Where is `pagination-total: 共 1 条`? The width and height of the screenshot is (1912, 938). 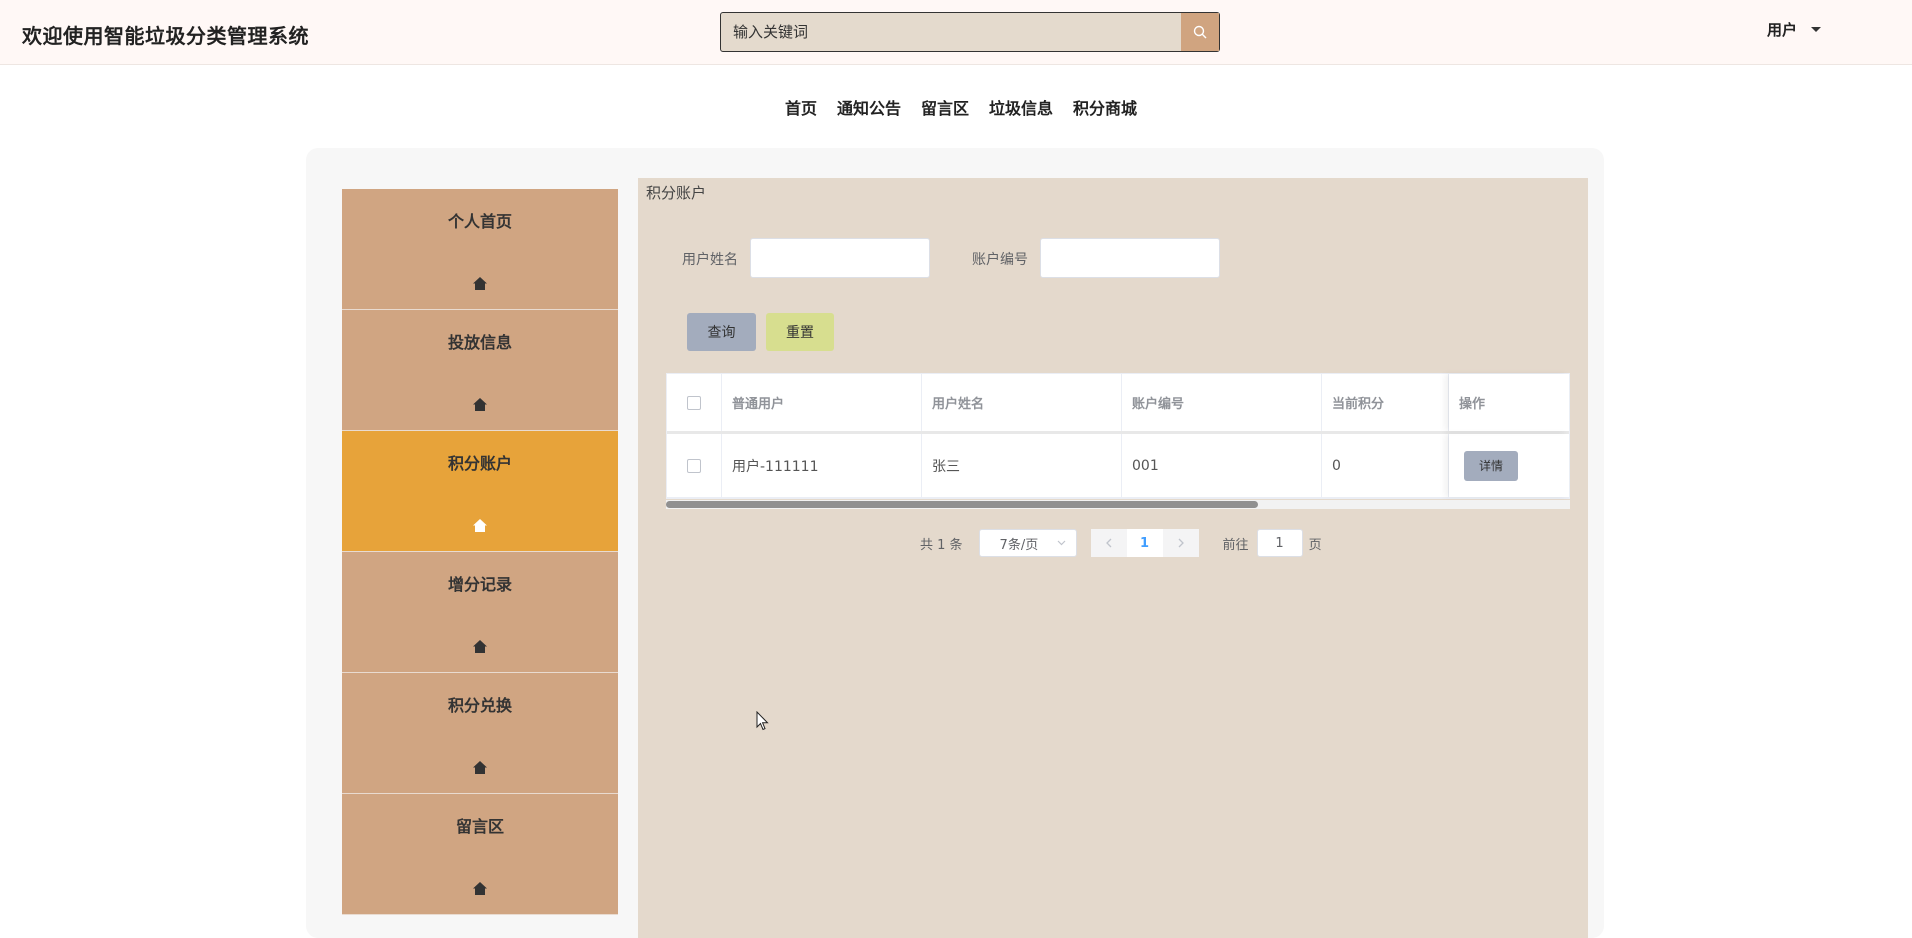 pagination-total: 共 1 条 is located at coordinates (941, 545).